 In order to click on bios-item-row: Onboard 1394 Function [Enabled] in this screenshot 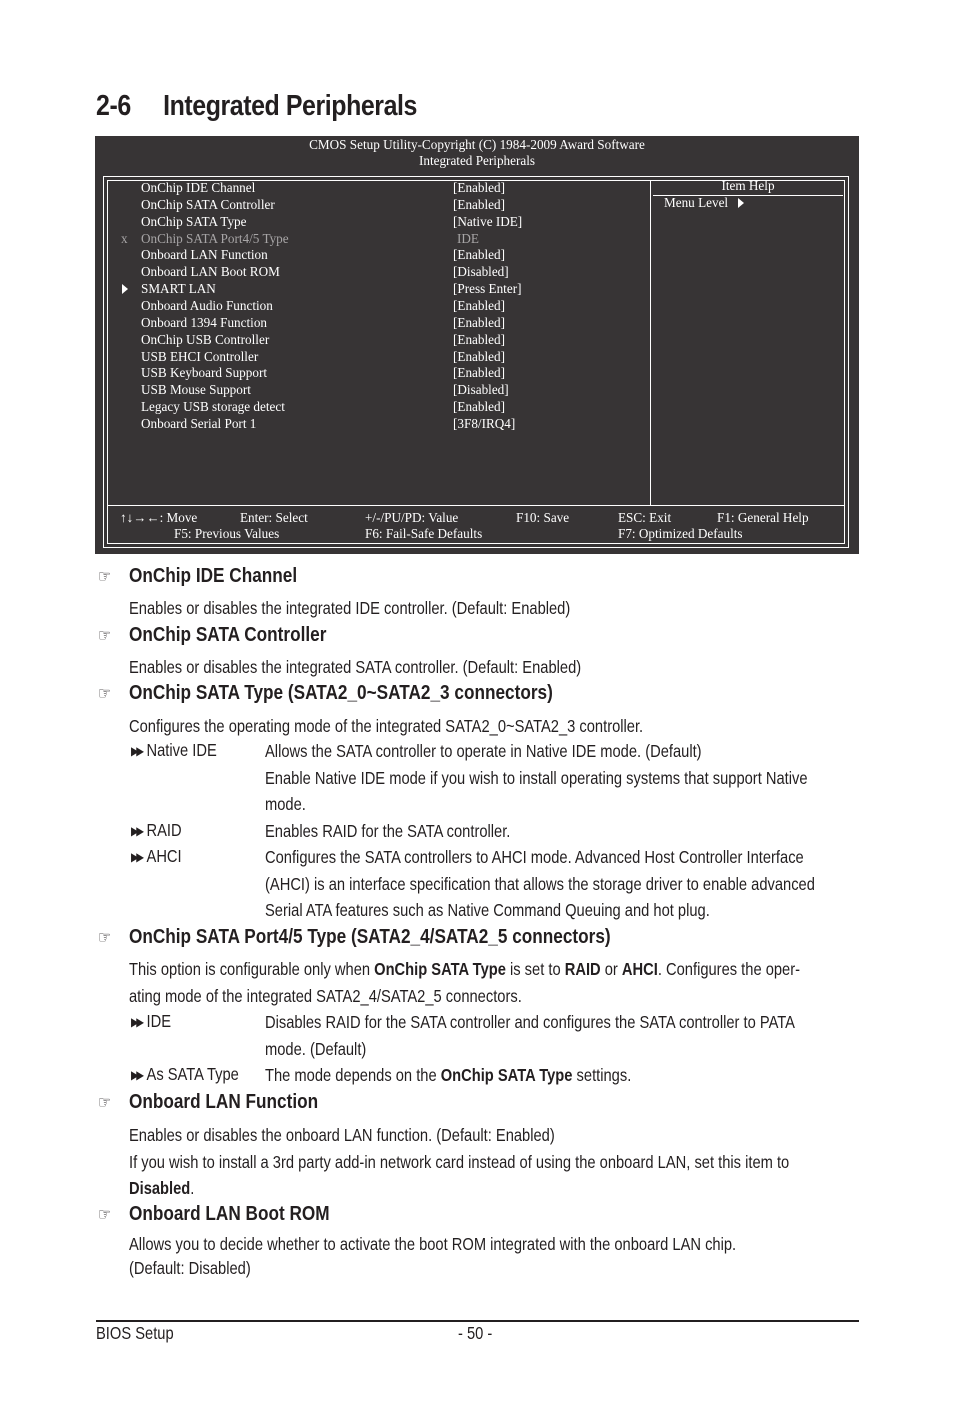, I will do `click(372, 323)`.